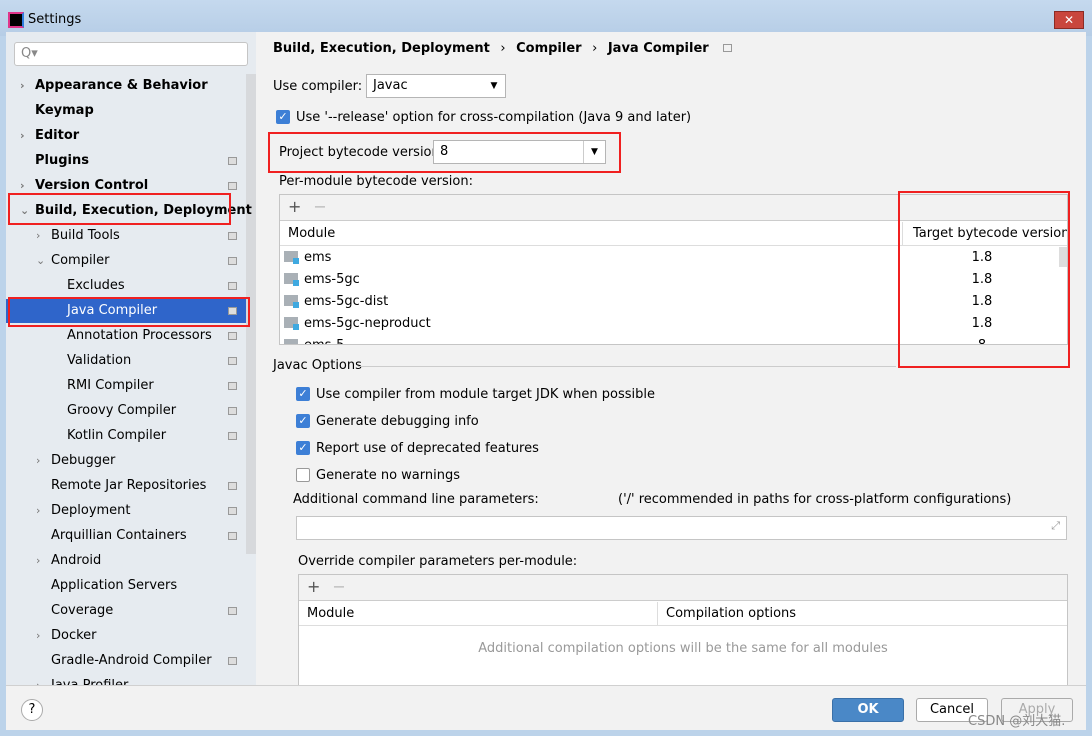 This screenshot has width=1092, height=736. What do you see at coordinates (126, 561) in the screenshot?
I see `sidebar-item: › Android` at bounding box center [126, 561].